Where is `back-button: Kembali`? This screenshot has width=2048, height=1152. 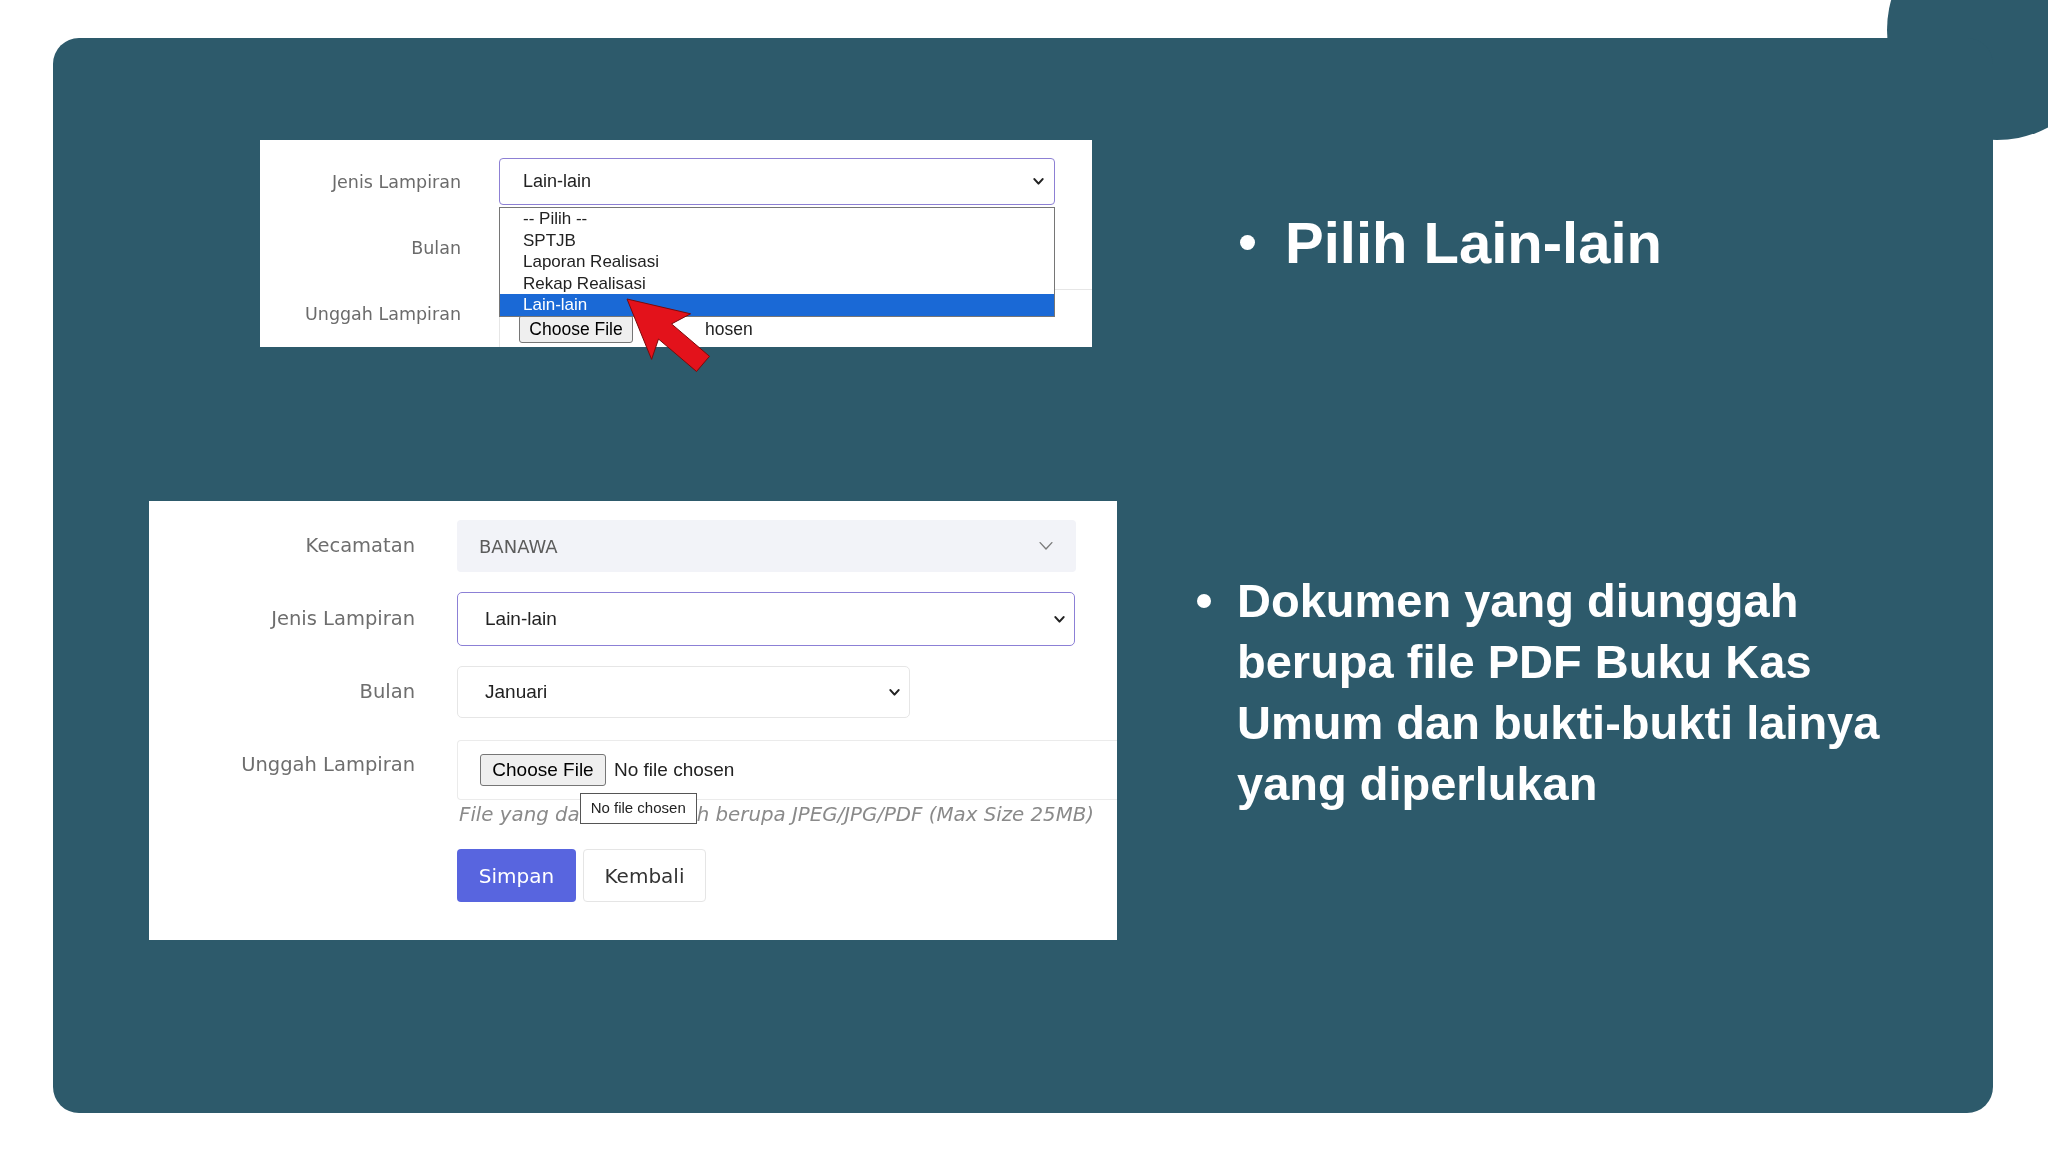
back-button: Kembali is located at coordinates (644, 875).